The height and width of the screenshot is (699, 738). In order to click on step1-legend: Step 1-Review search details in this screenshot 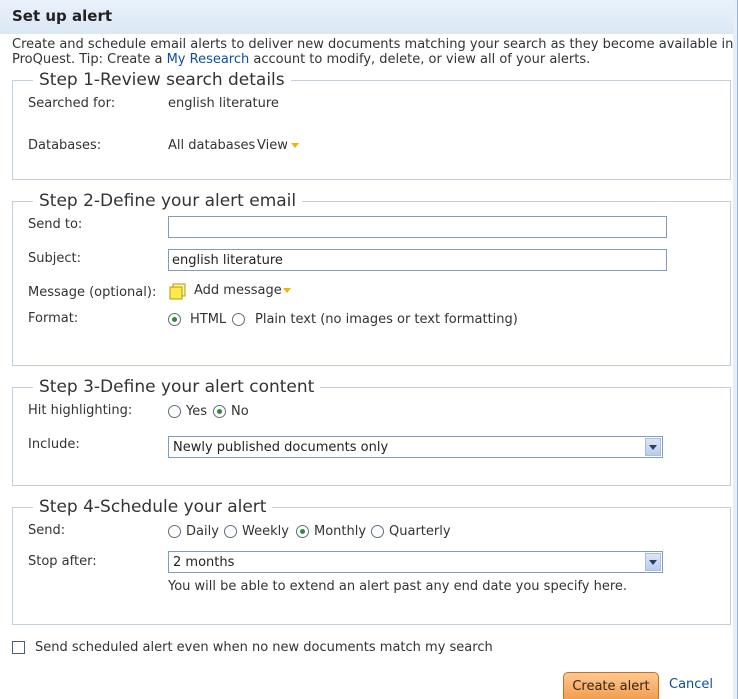, I will do `click(162, 80)`.